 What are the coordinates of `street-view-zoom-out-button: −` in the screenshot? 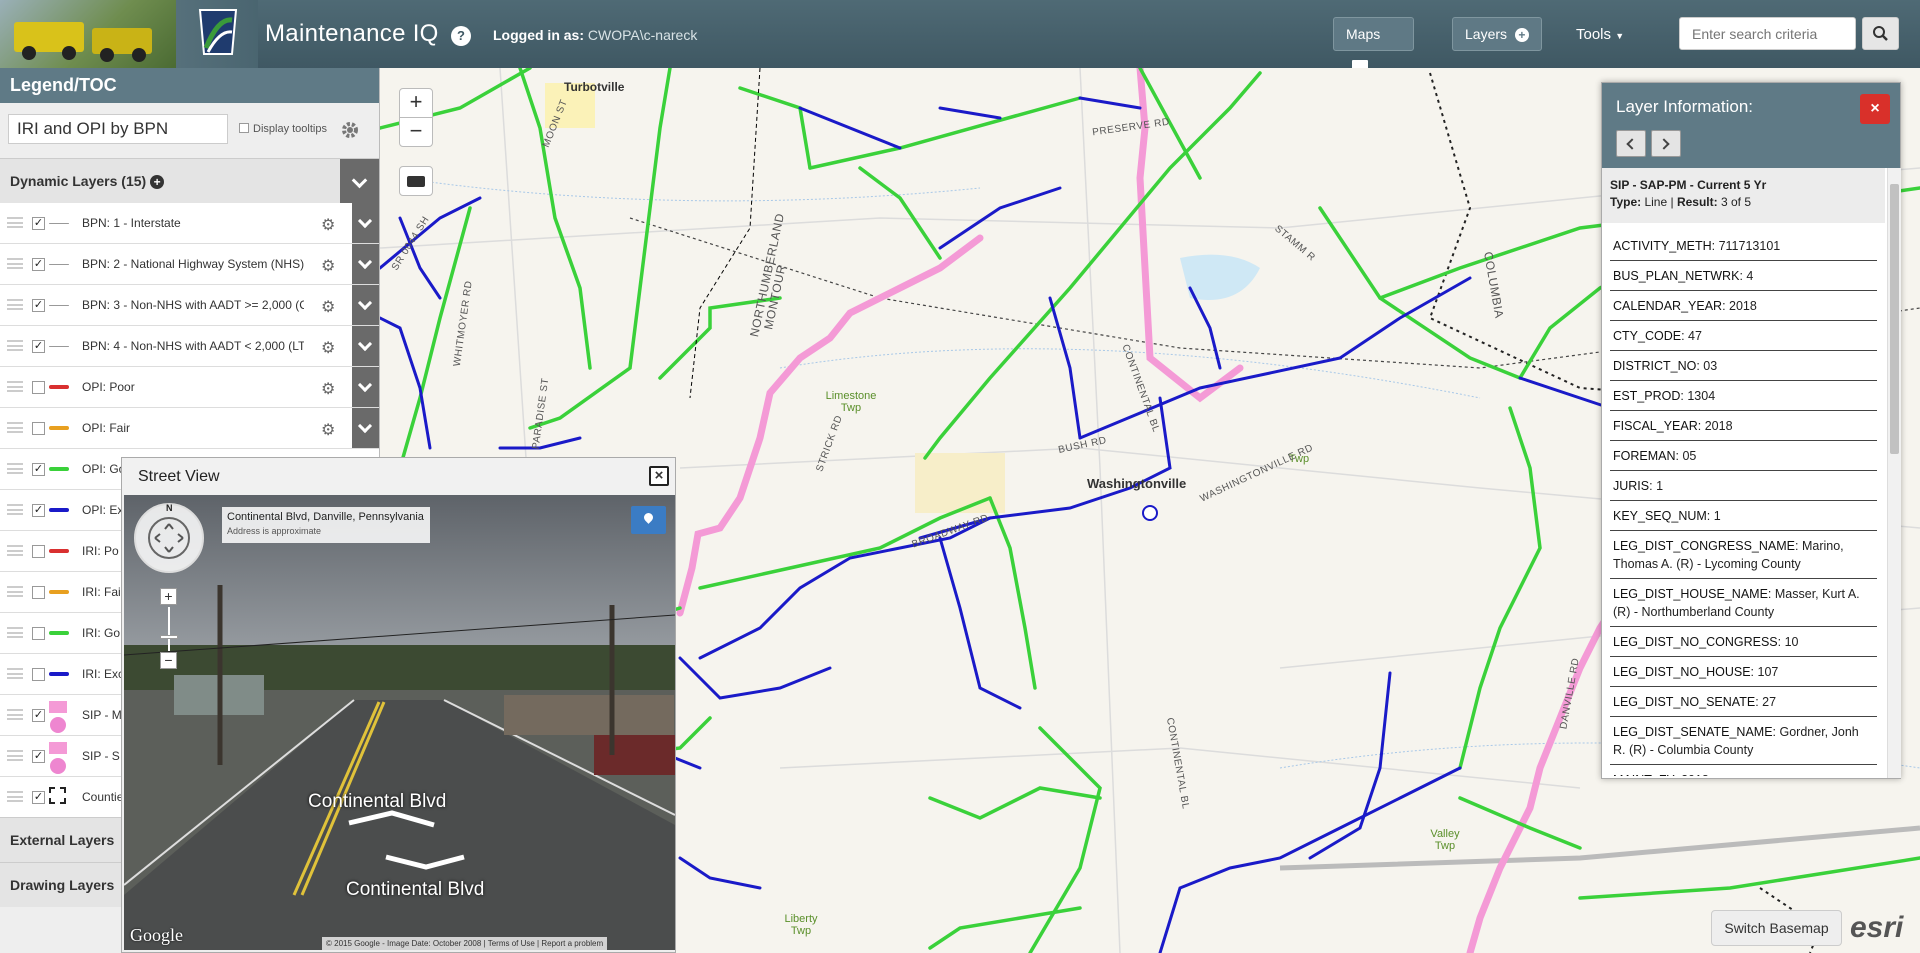 It's located at (168, 660).